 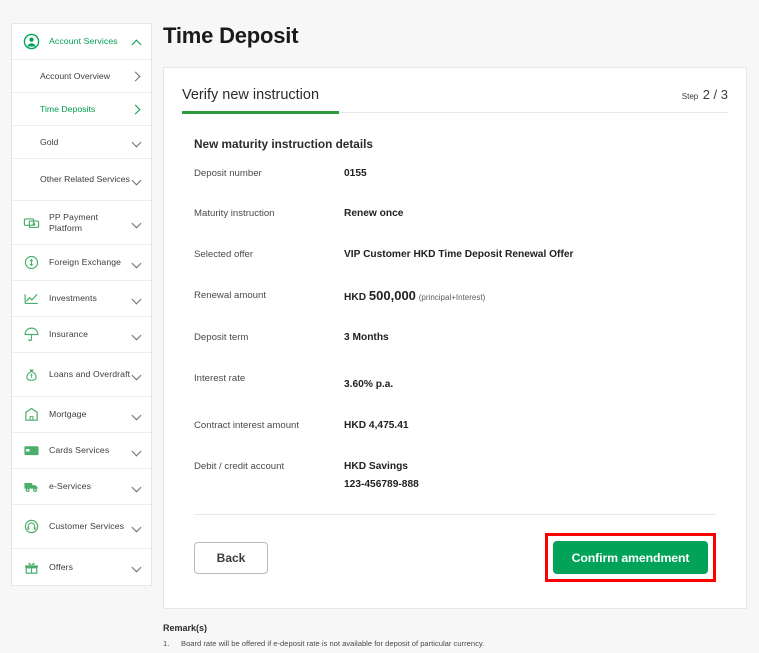 What do you see at coordinates (461, 426) in the screenshot?
I see `detail-row-contract-interest-amount: Contract interest amount HKD 4,475.41` at bounding box center [461, 426].